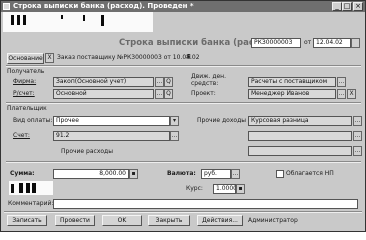 The height and width of the screenshot is (240, 366). What do you see at coordinates (347, 6) in the screenshot?
I see `maximize-button: □` at bounding box center [347, 6].